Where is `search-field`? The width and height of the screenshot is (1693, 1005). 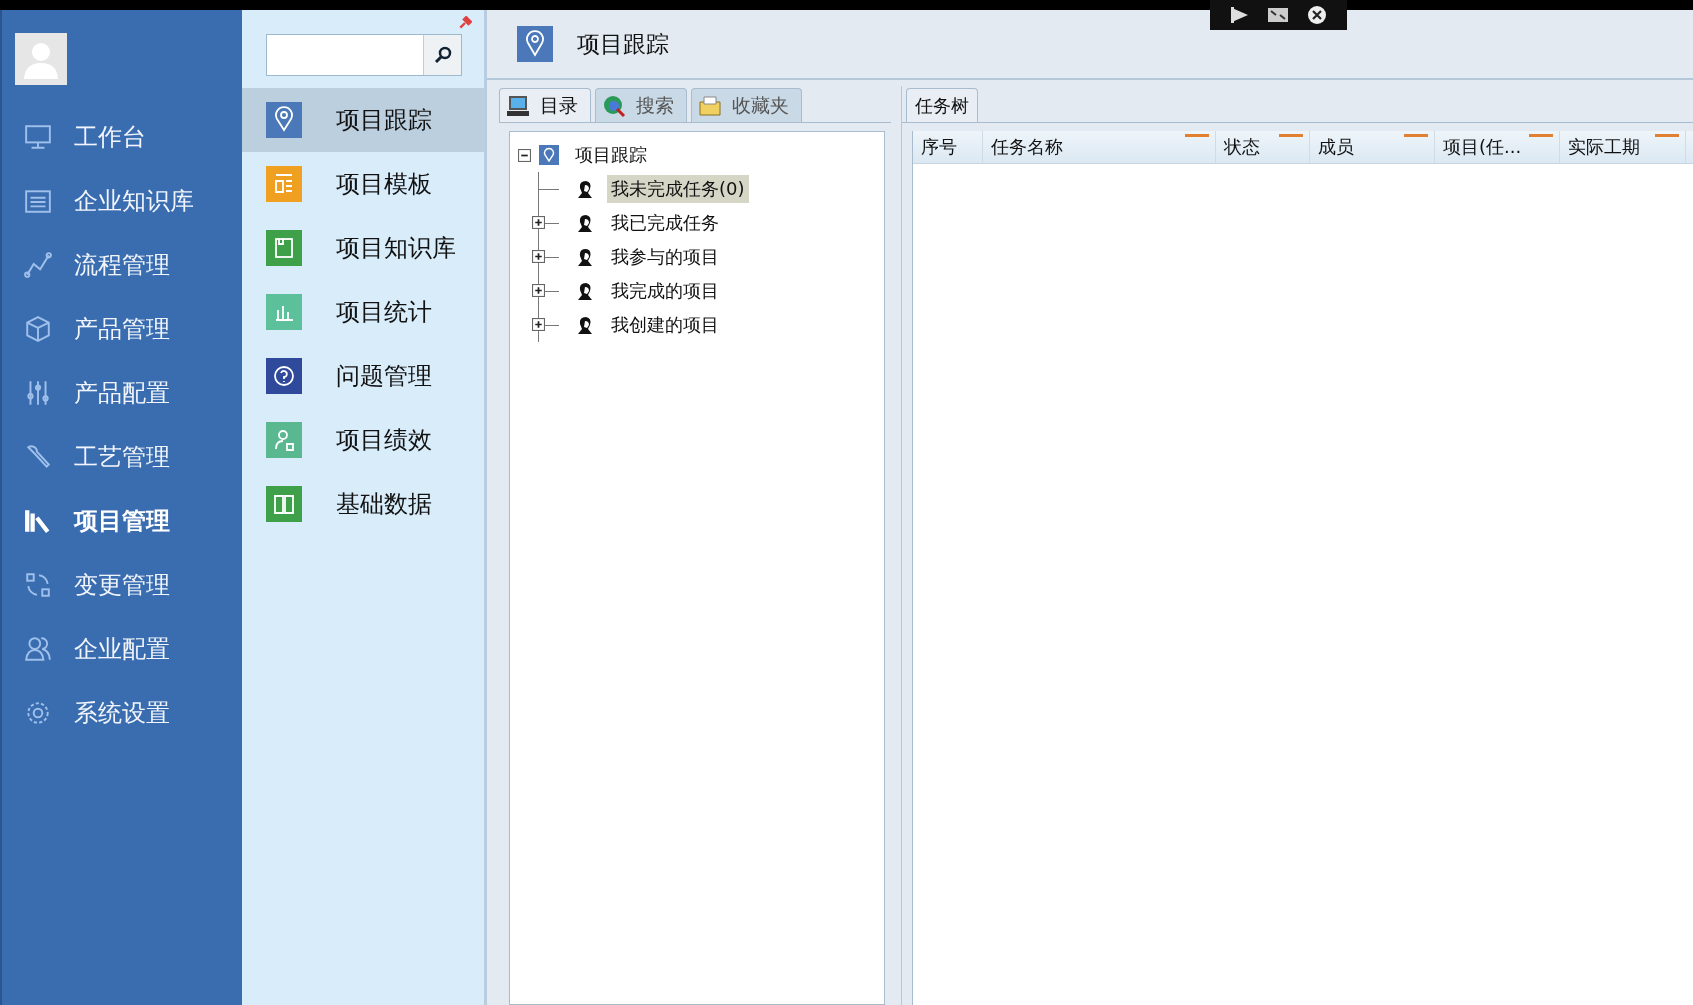
search-field is located at coordinates (364, 55).